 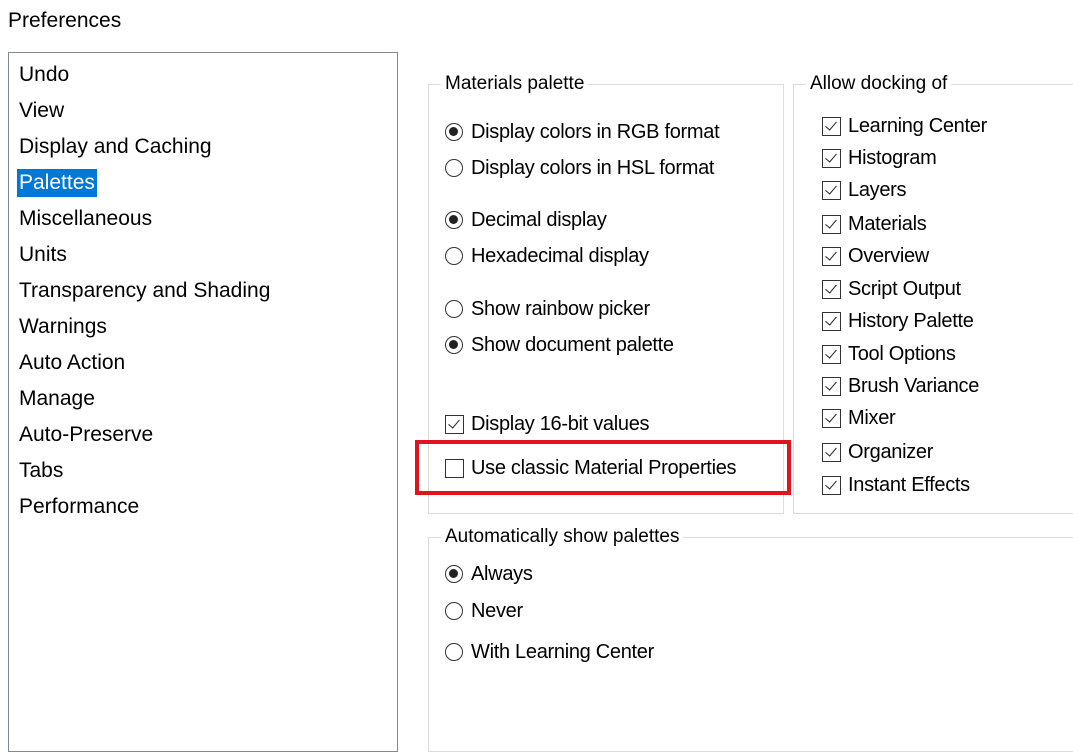 I want to click on dock-layers-checkbox: Layers, so click(x=864, y=190).